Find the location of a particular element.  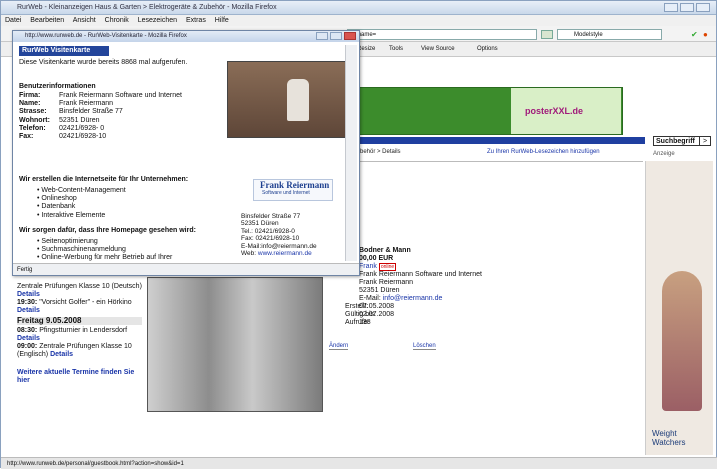

seller-city: 52351 Düren is located at coordinates (379, 290).